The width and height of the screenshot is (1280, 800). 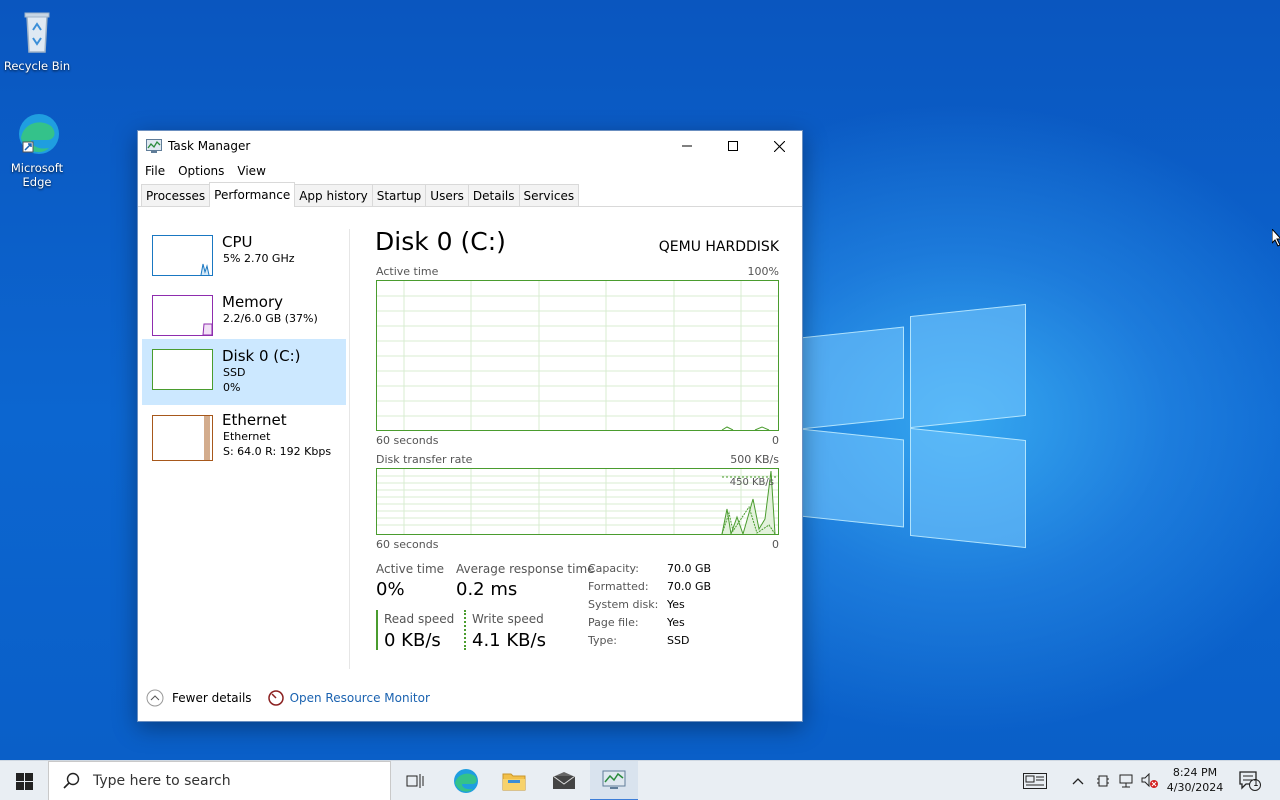 I want to click on system-disk-value: Yes, so click(x=676, y=604).